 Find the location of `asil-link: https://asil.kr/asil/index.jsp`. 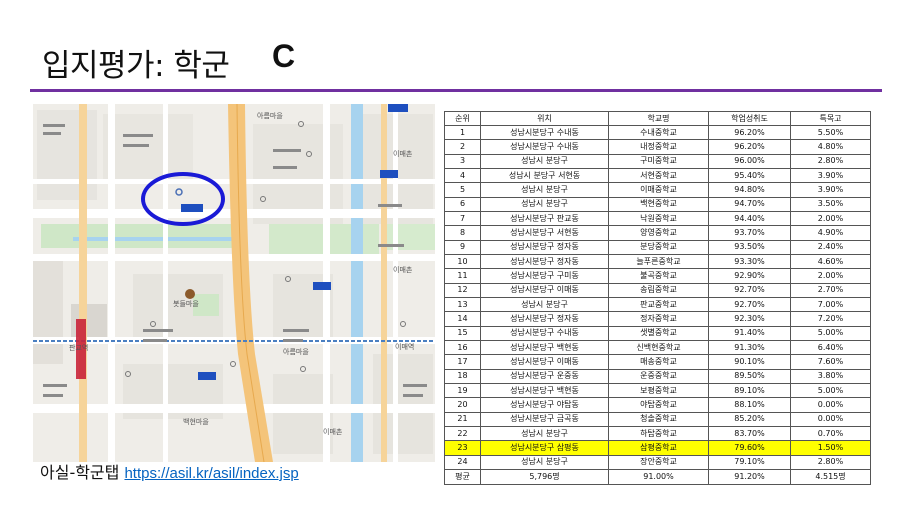

asil-link: https://asil.kr/asil/index.jsp is located at coordinates (211, 473).